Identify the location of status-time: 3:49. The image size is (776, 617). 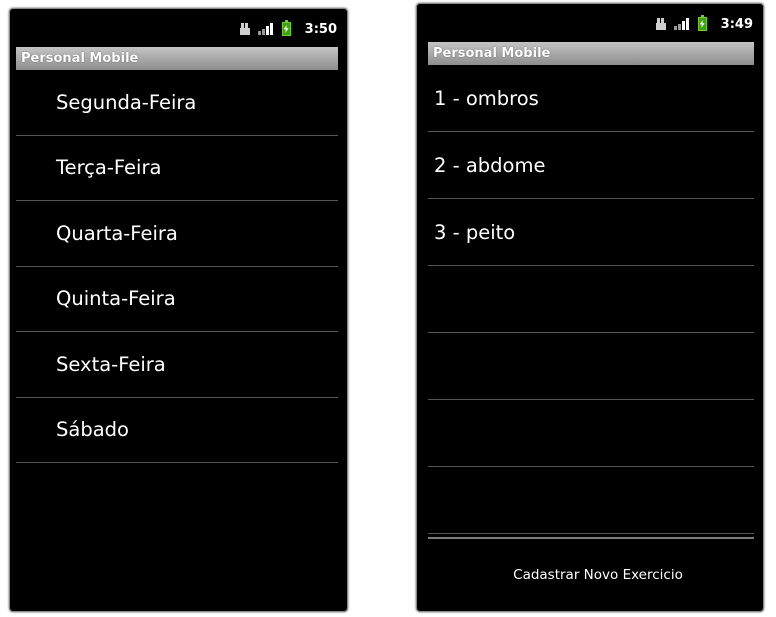
(736, 24).